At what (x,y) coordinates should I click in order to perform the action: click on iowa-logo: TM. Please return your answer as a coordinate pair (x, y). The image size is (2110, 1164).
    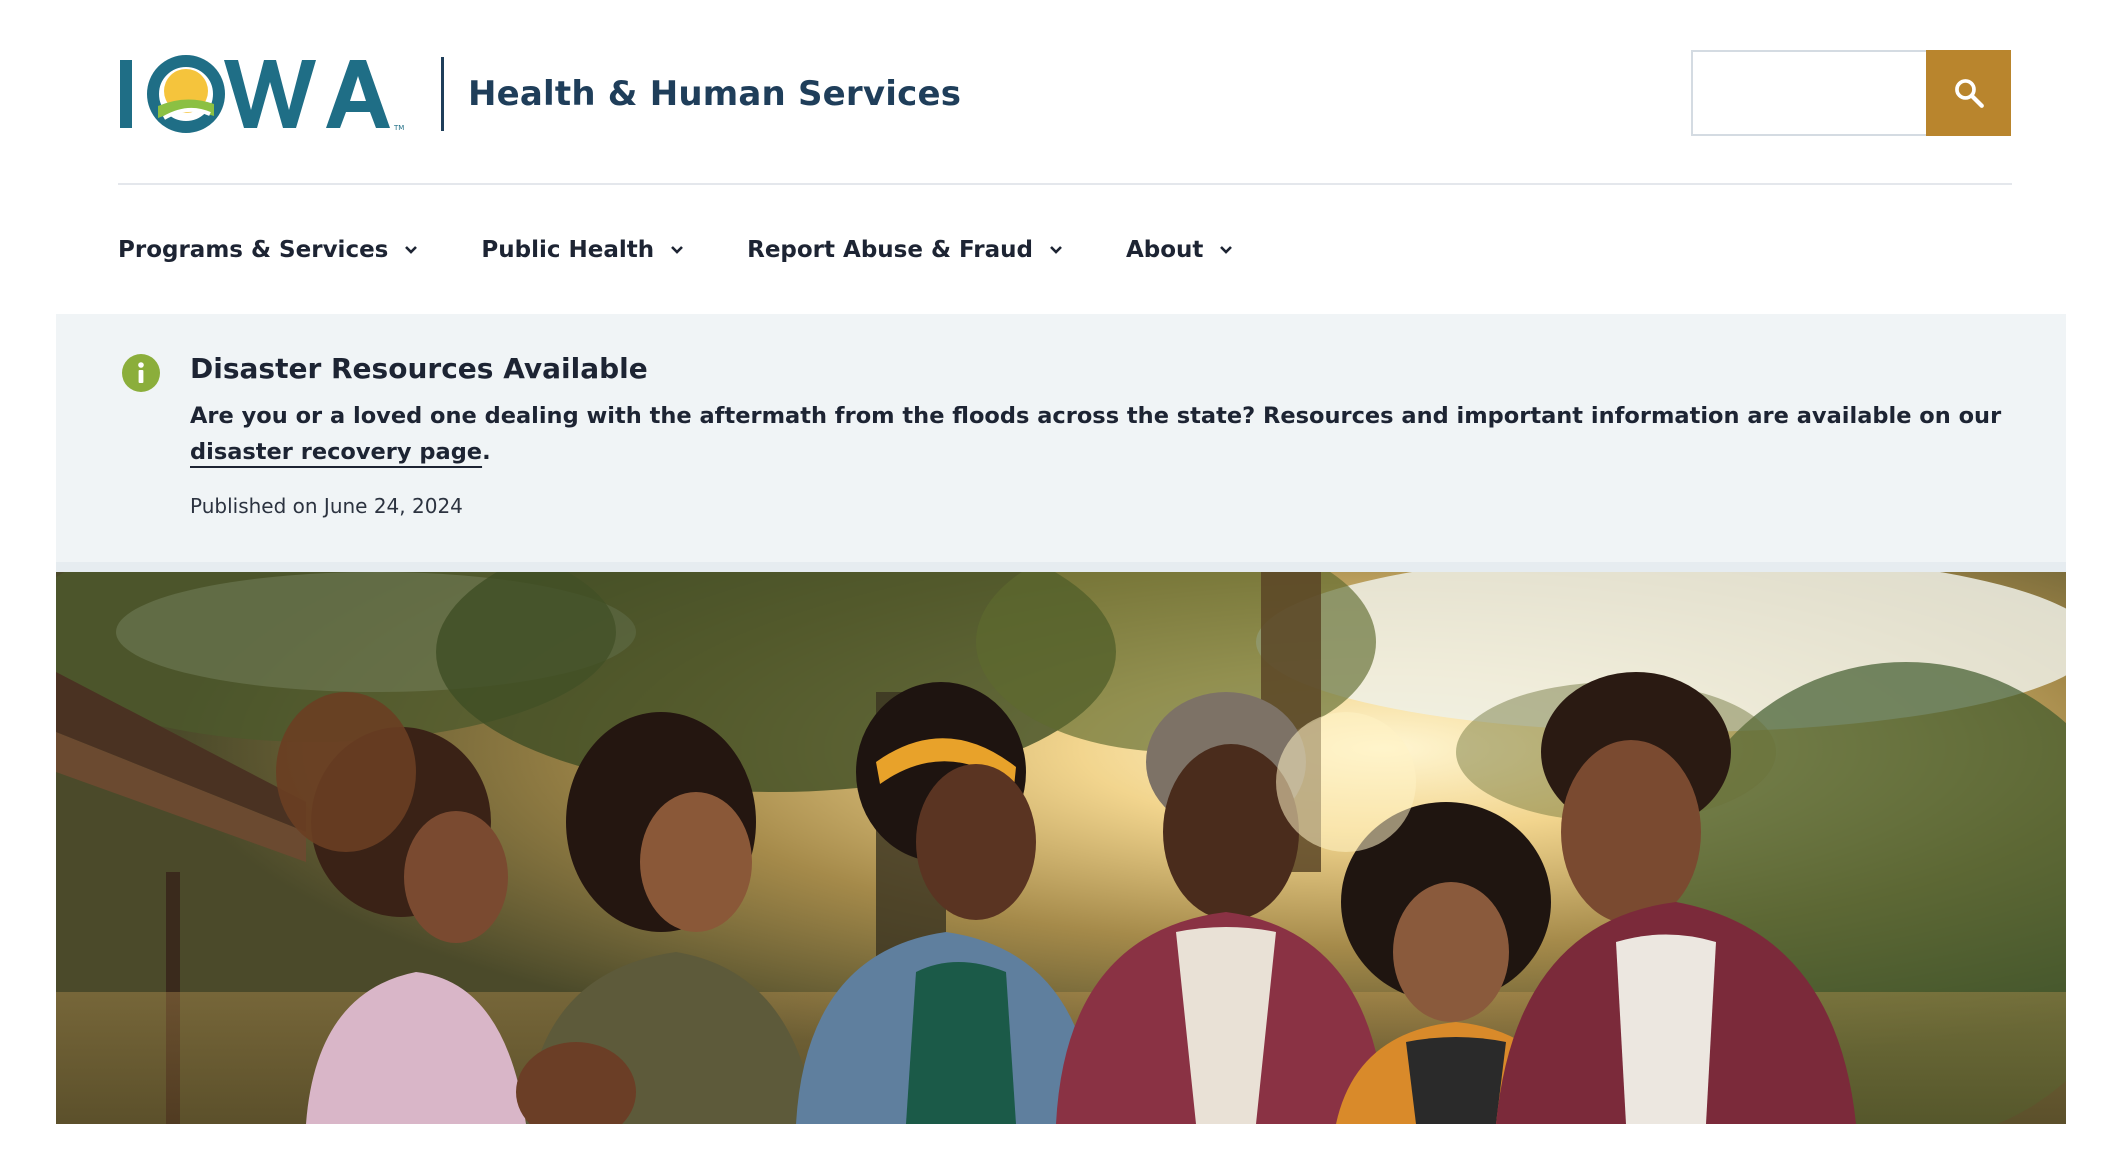
    Looking at the image, I should click on (262, 94).